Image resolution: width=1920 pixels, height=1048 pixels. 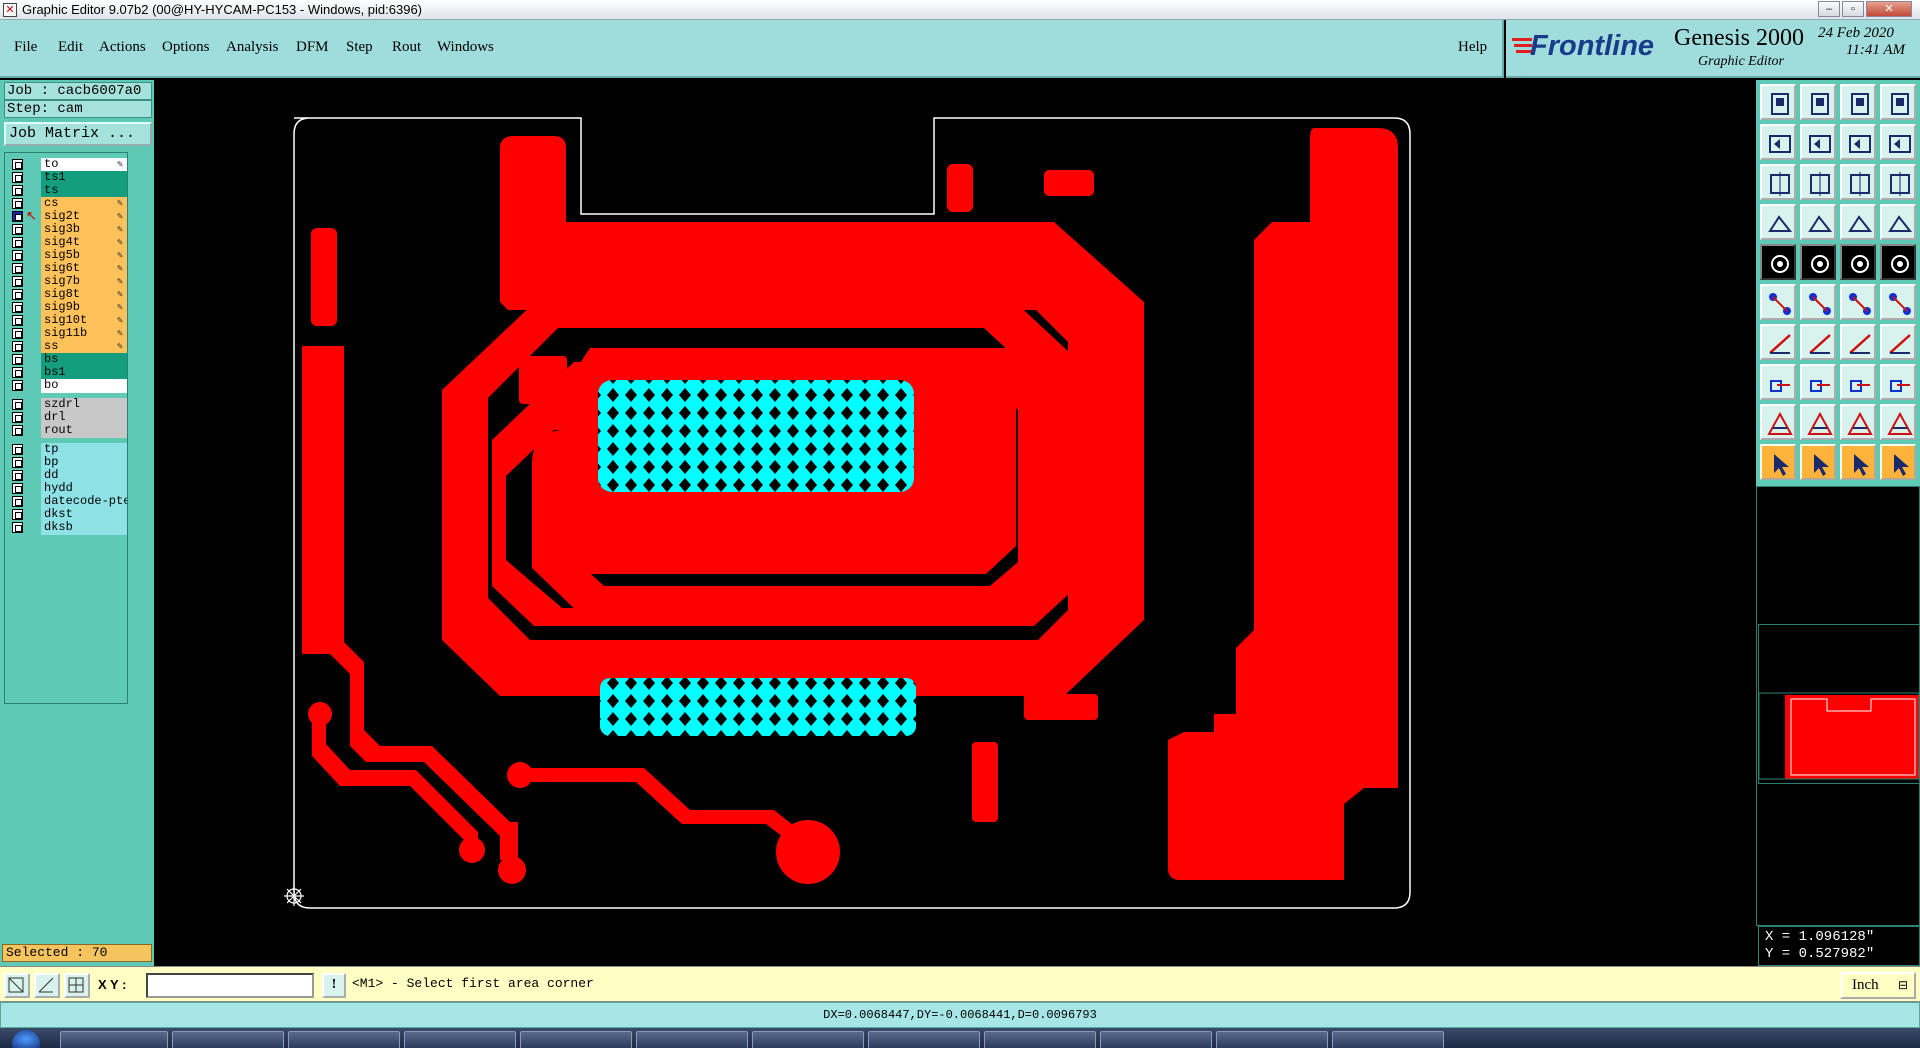 I want to click on zoom-box-button, so click(x=17, y=985).